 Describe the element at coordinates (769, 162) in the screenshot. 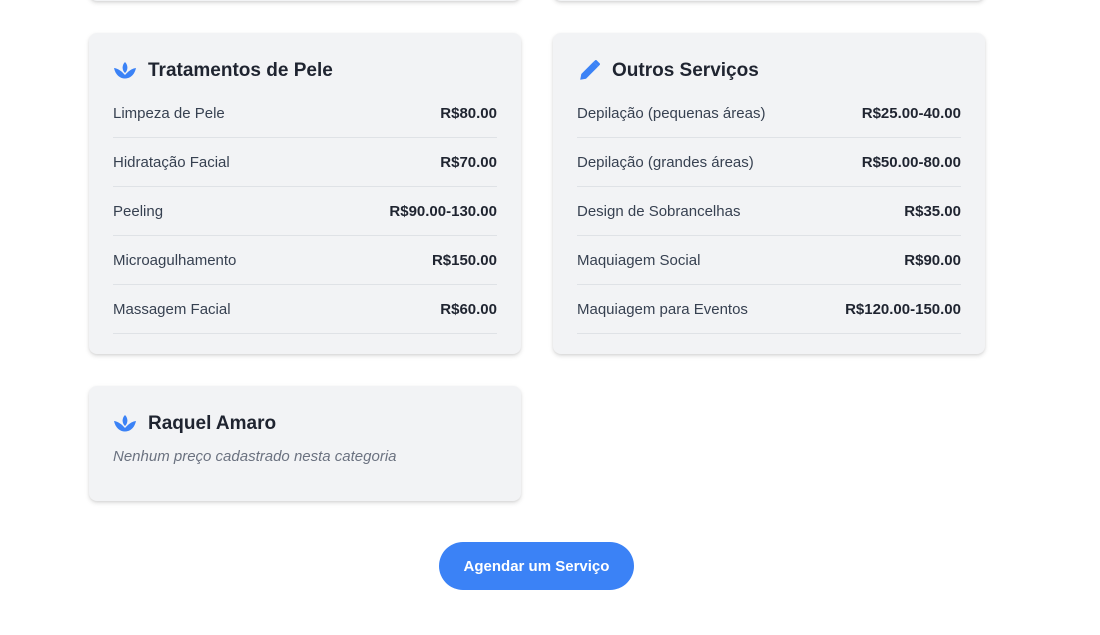

I see `price-row: Depilação (grandes áreas) R$50.00-80.00` at that location.